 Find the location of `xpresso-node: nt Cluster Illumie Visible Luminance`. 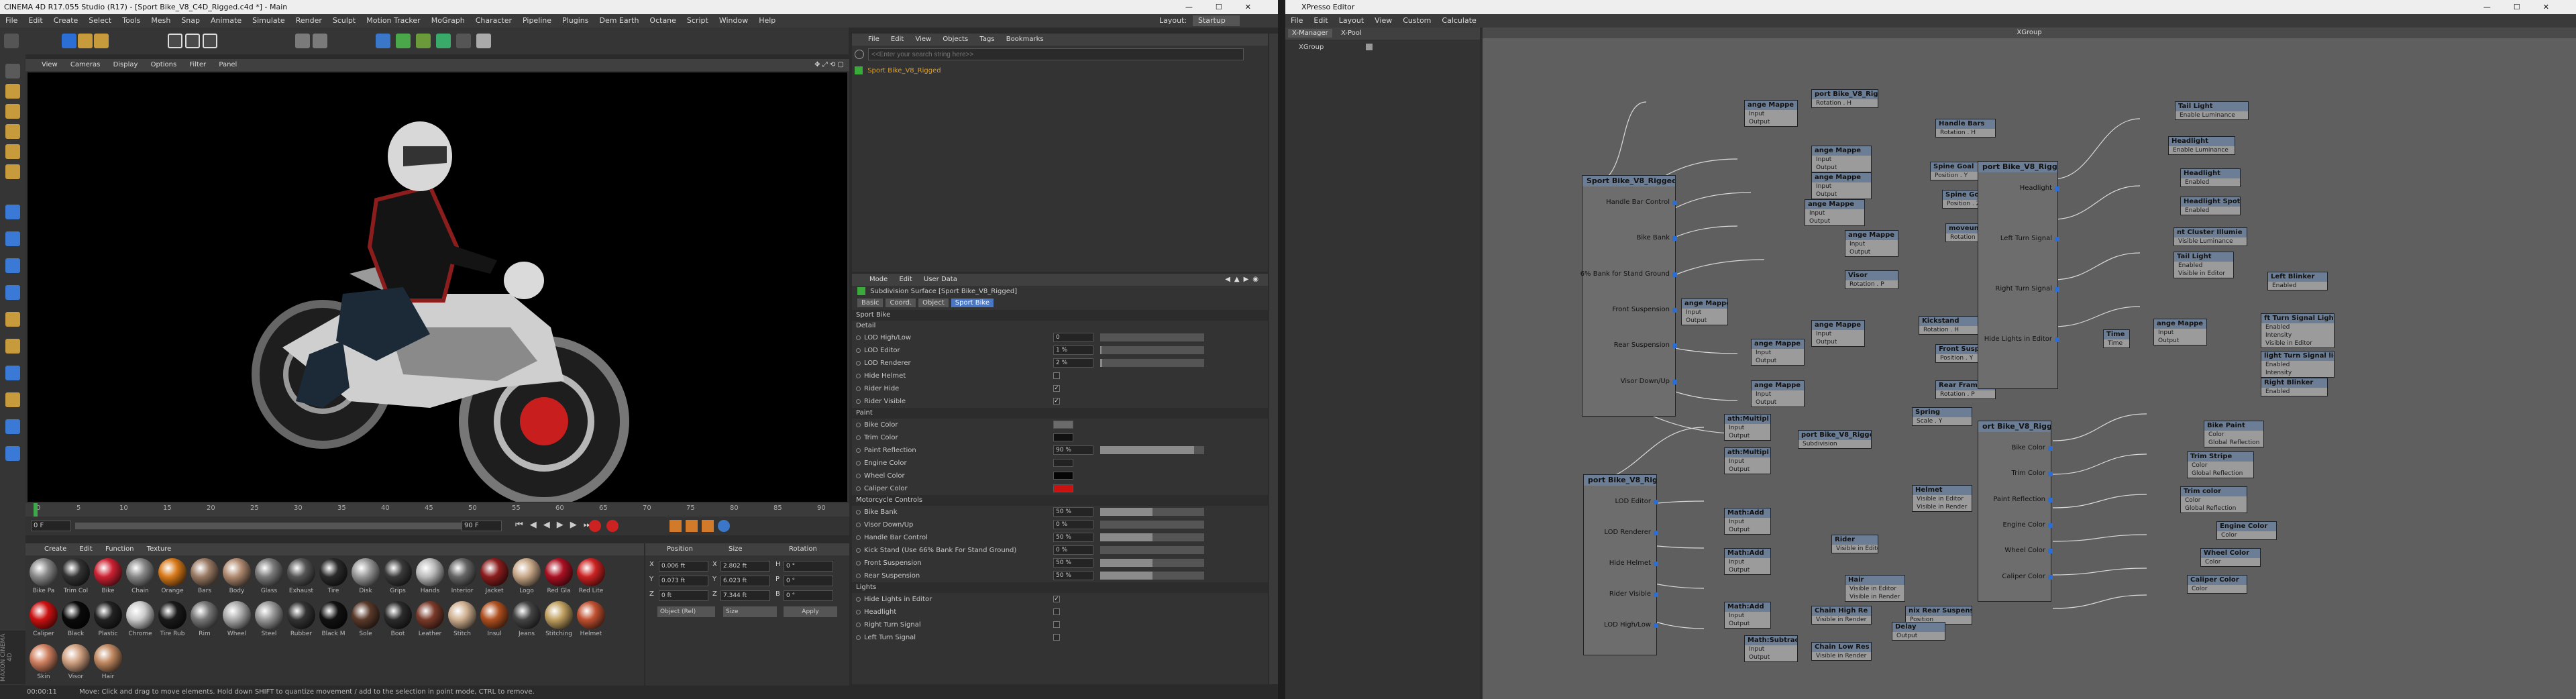

xpresso-node: nt Cluster Illumie Visible Luminance is located at coordinates (2210, 236).